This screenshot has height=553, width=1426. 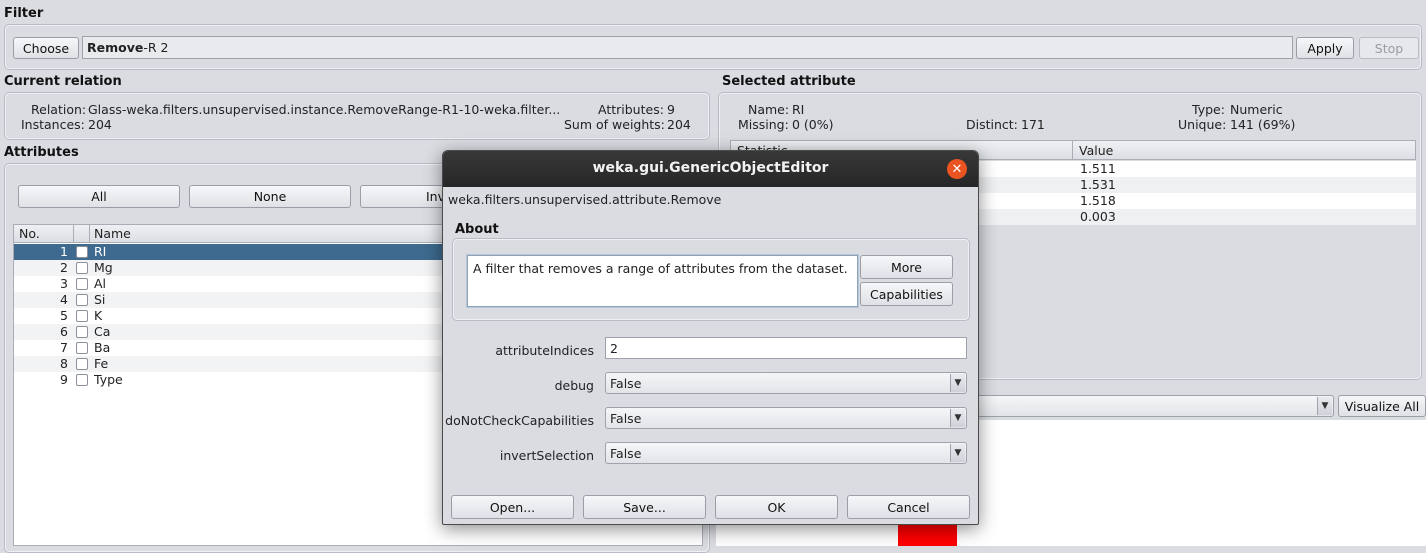 What do you see at coordinates (786, 383) in the screenshot?
I see `debug-select: False ▼` at bounding box center [786, 383].